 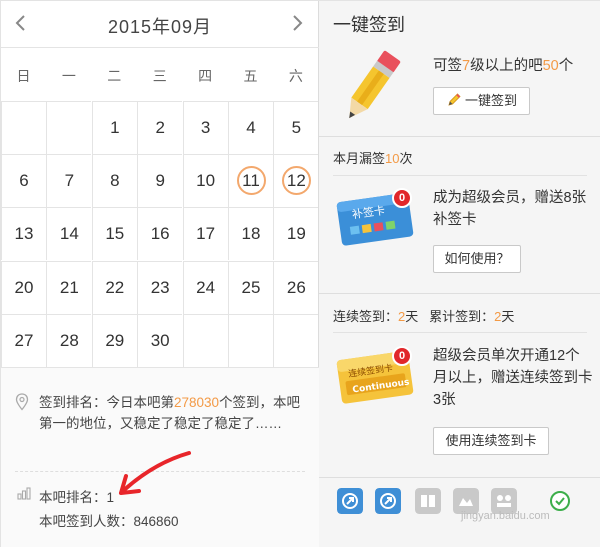 I want to click on calendar-day-cell: 19, so click(x=296, y=234).